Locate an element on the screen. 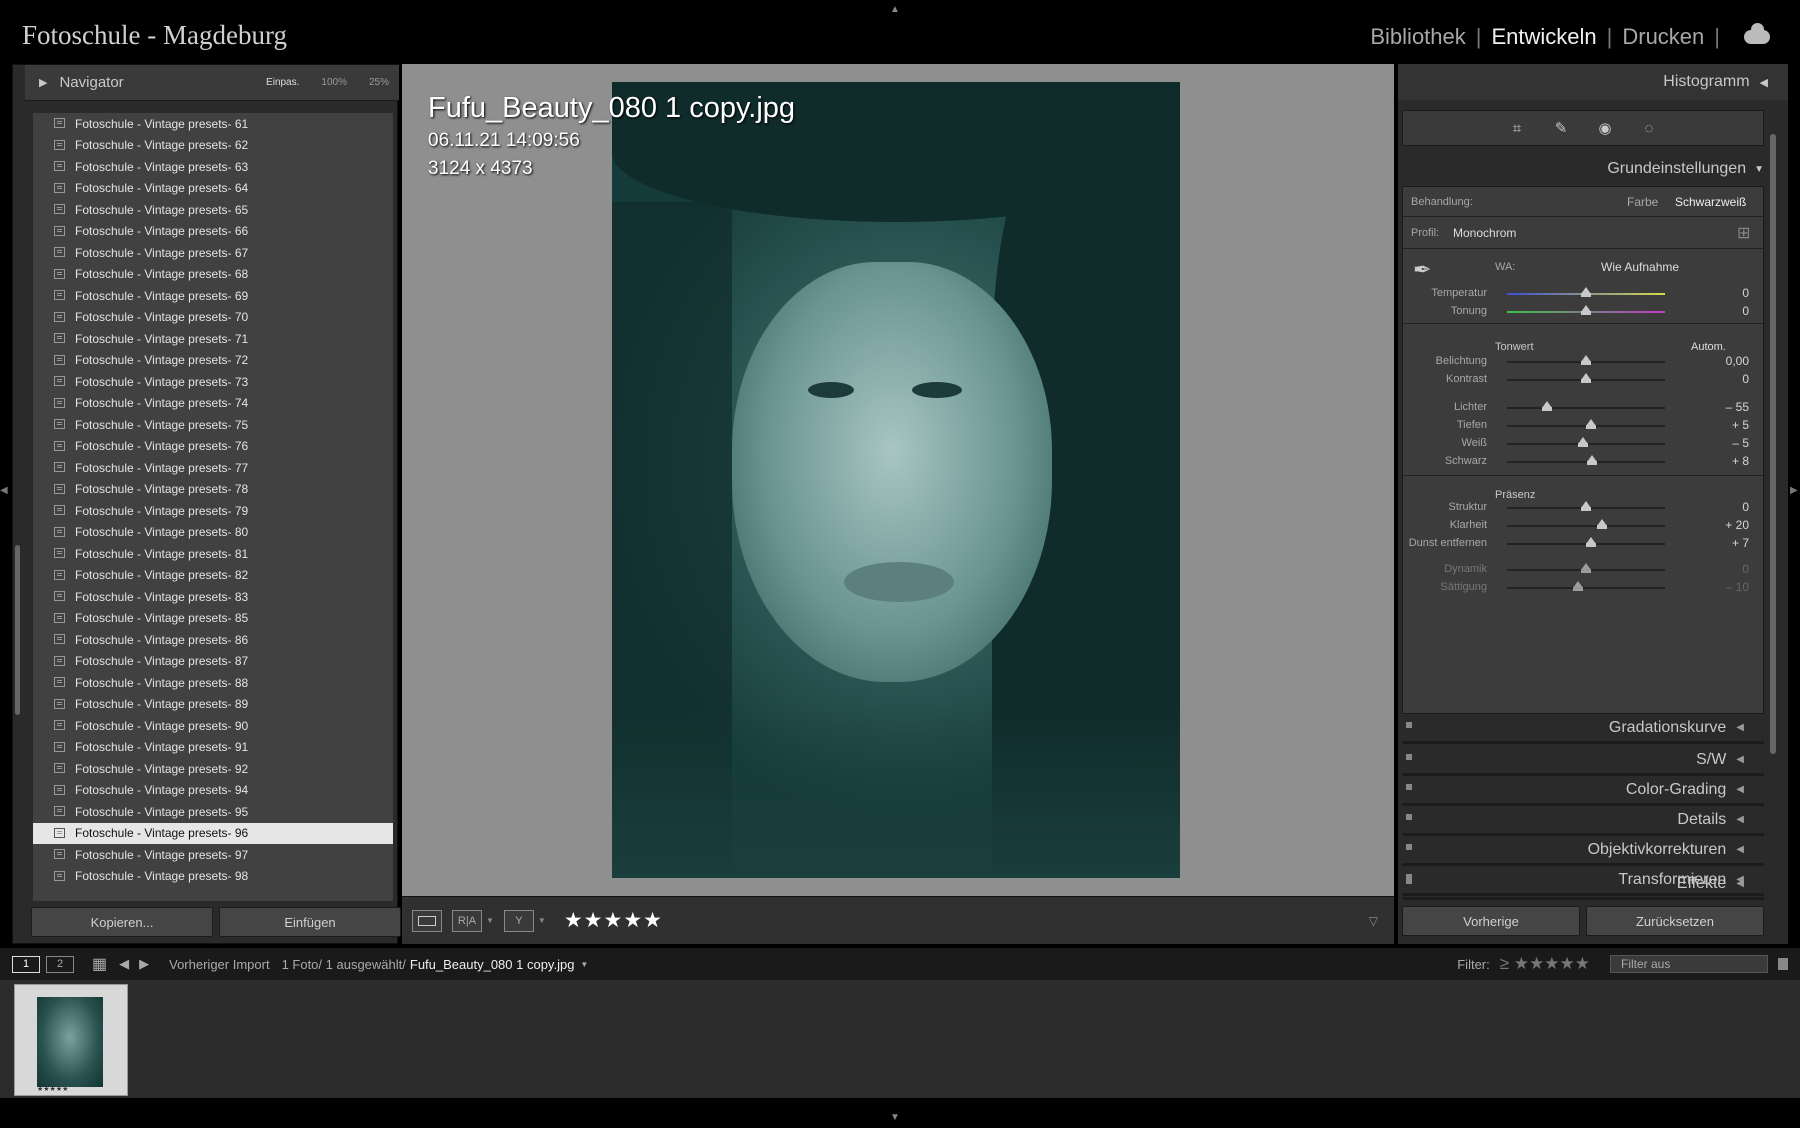 This screenshot has height=1128, width=1800. preset-item: Fotoschule - Vintage presets- 82 is located at coordinates (213, 576).